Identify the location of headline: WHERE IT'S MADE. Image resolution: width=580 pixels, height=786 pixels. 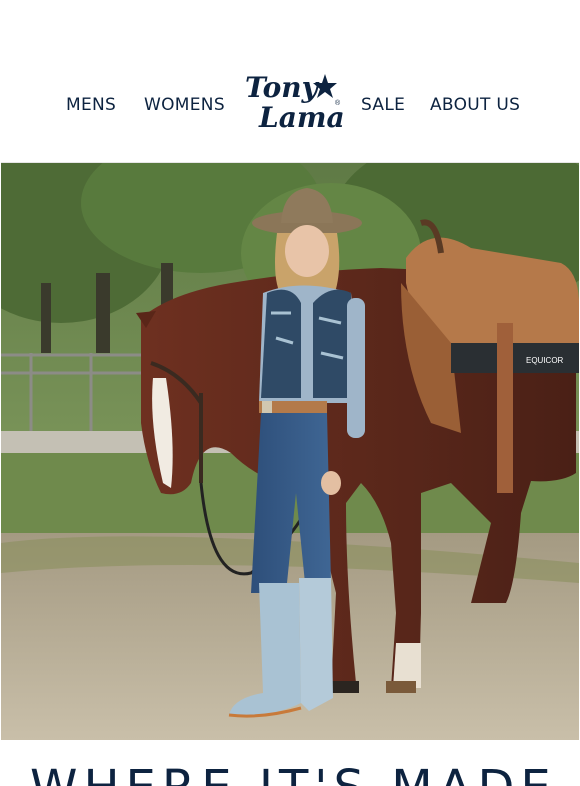
(290, 766).